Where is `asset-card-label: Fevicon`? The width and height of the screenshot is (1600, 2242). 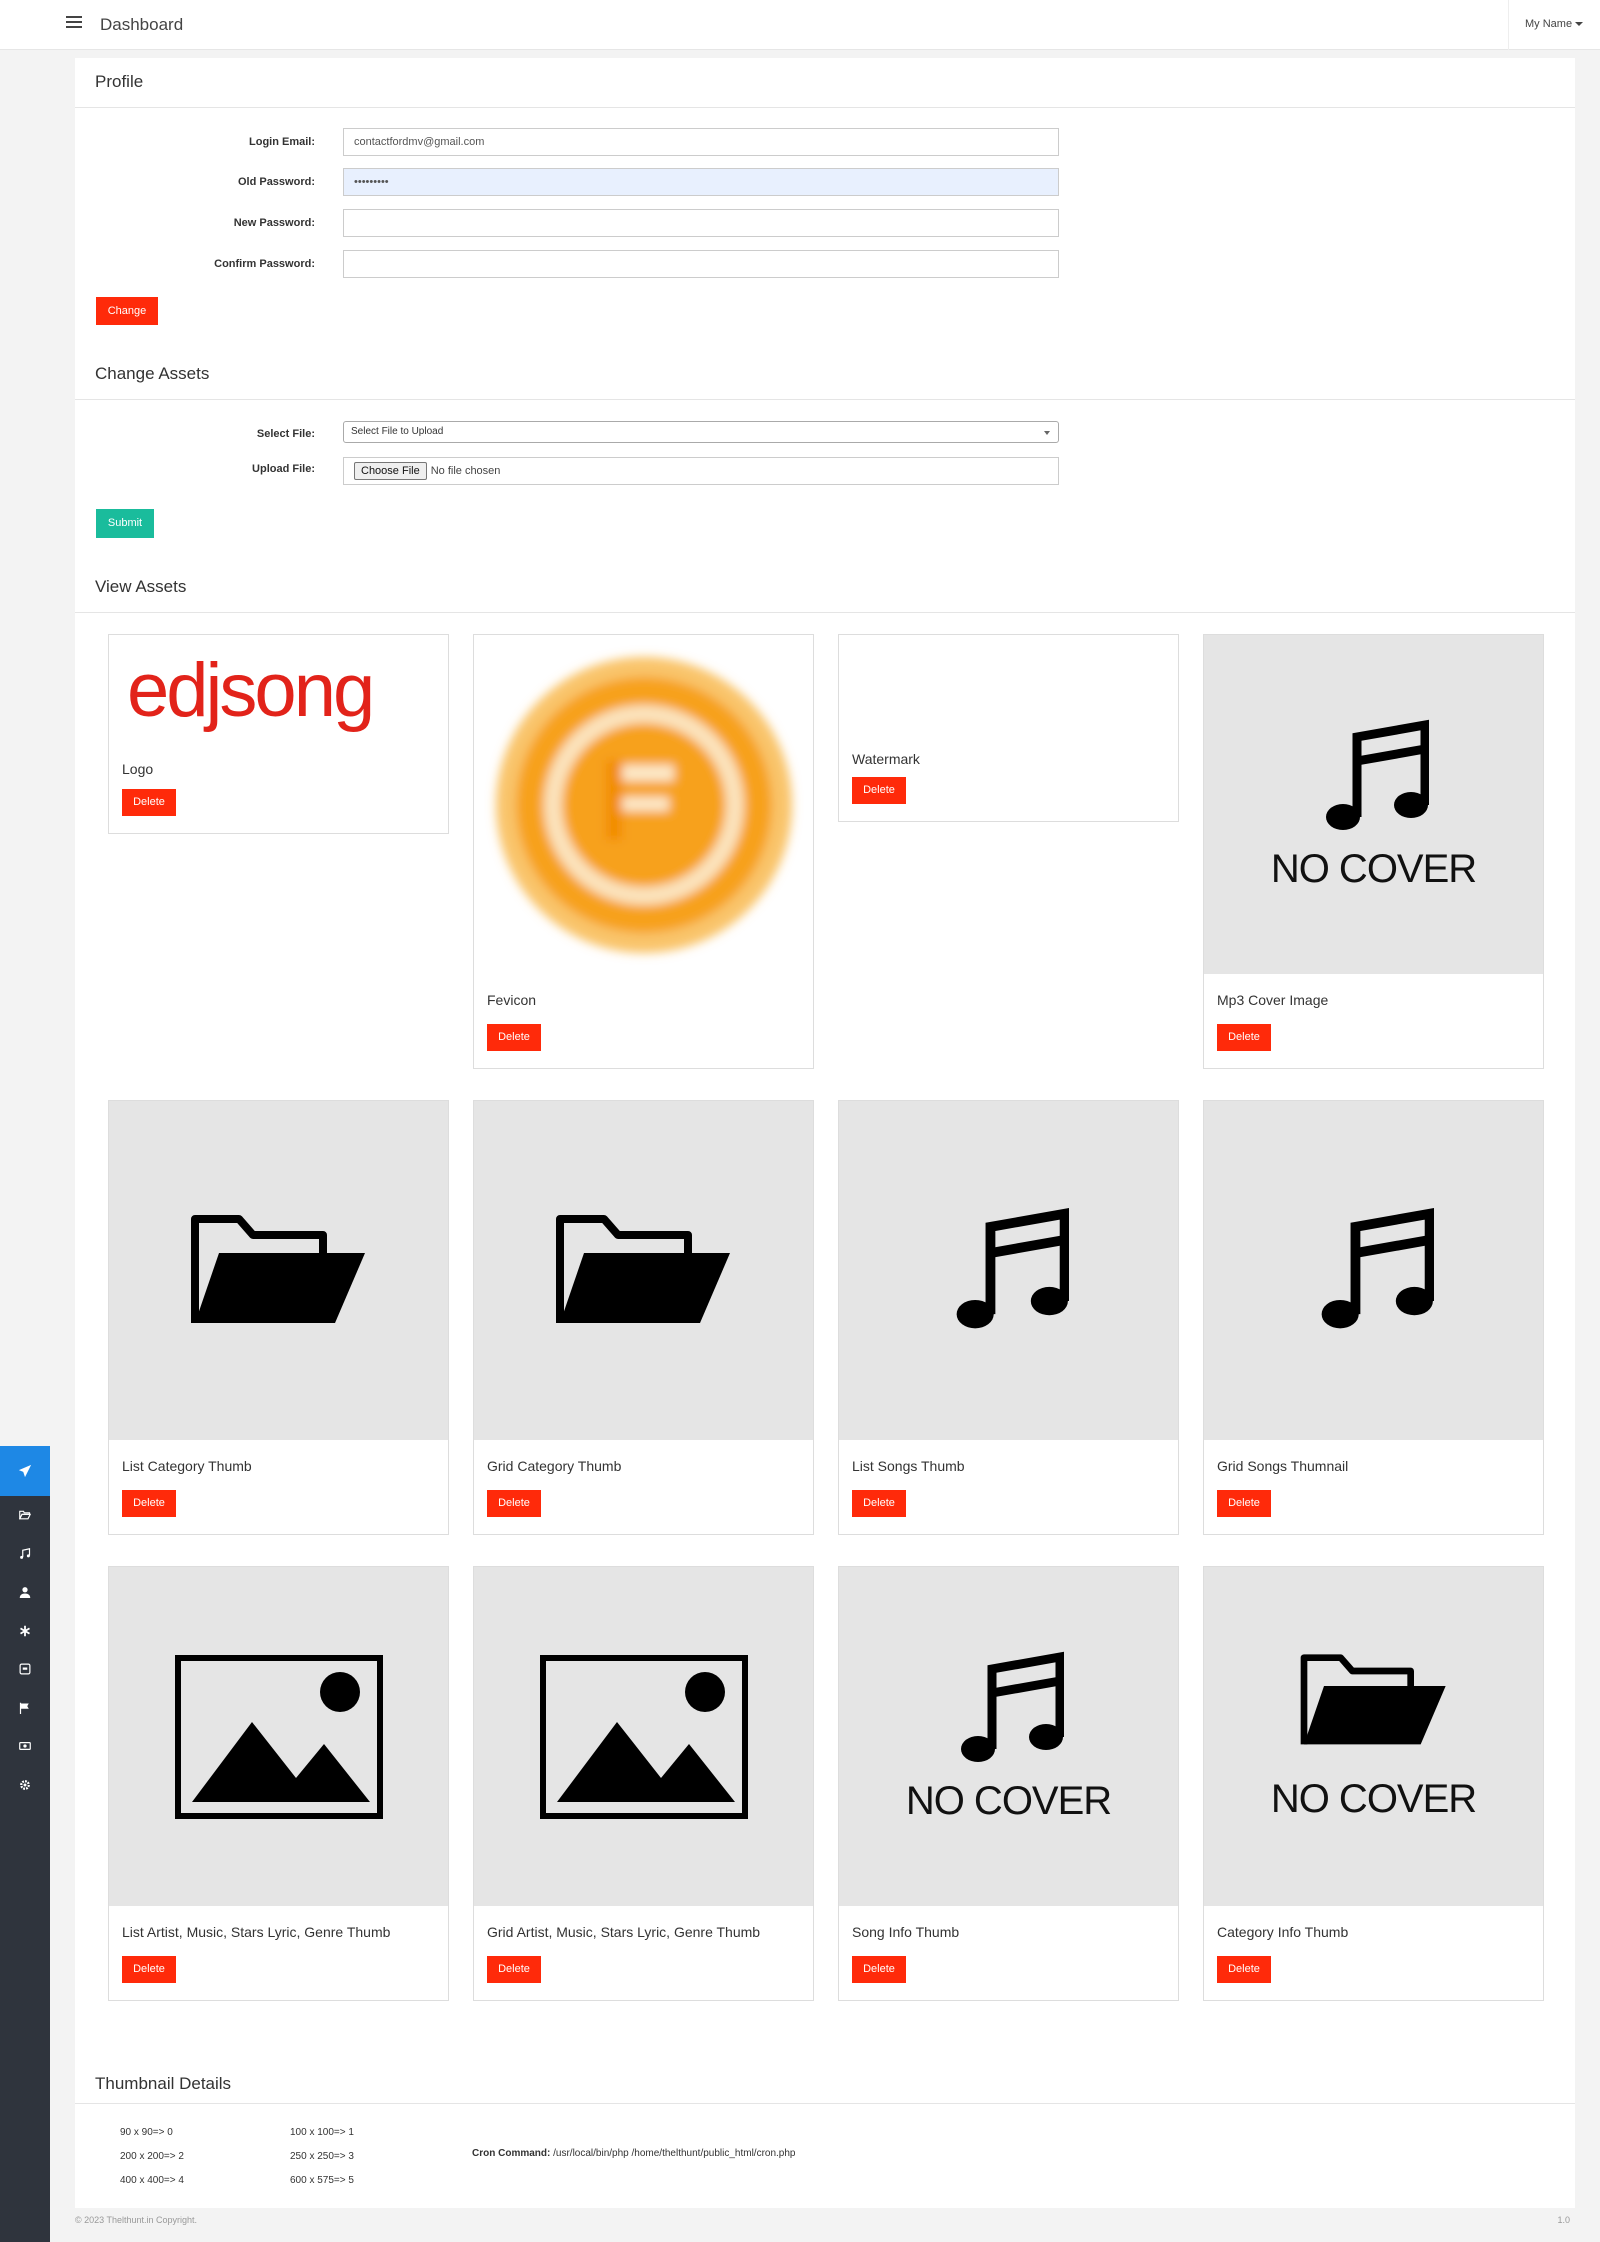
asset-card-label: Fevicon is located at coordinates (512, 1000).